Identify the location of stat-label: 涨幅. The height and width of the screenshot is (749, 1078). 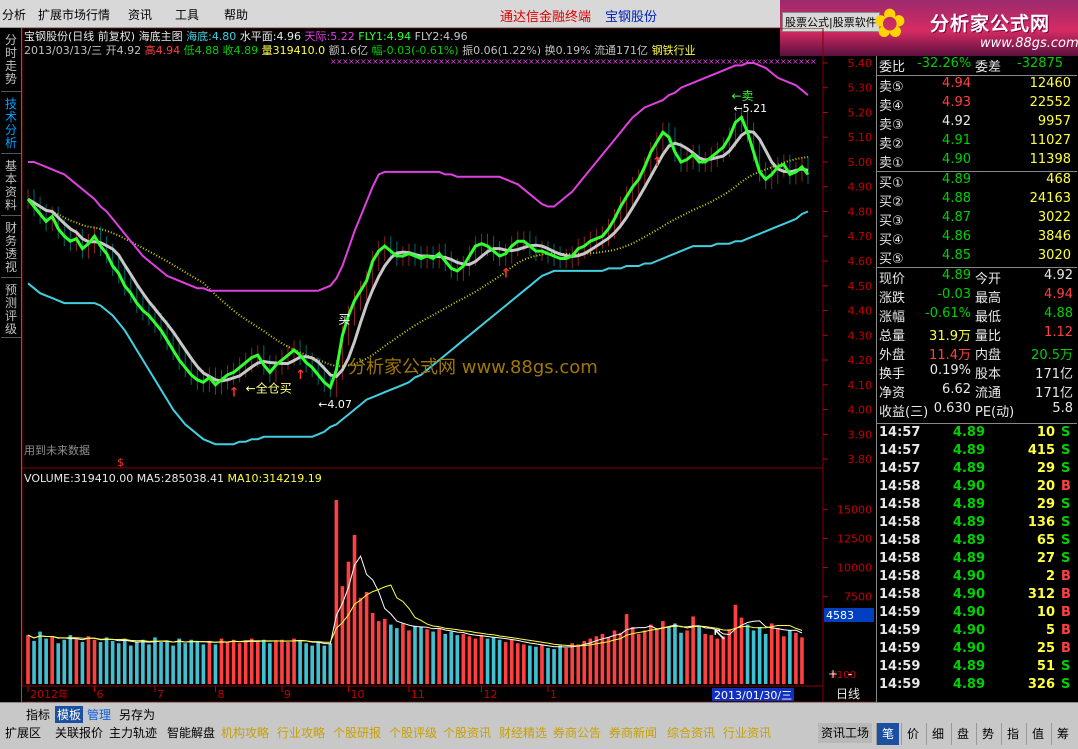
(892, 317).